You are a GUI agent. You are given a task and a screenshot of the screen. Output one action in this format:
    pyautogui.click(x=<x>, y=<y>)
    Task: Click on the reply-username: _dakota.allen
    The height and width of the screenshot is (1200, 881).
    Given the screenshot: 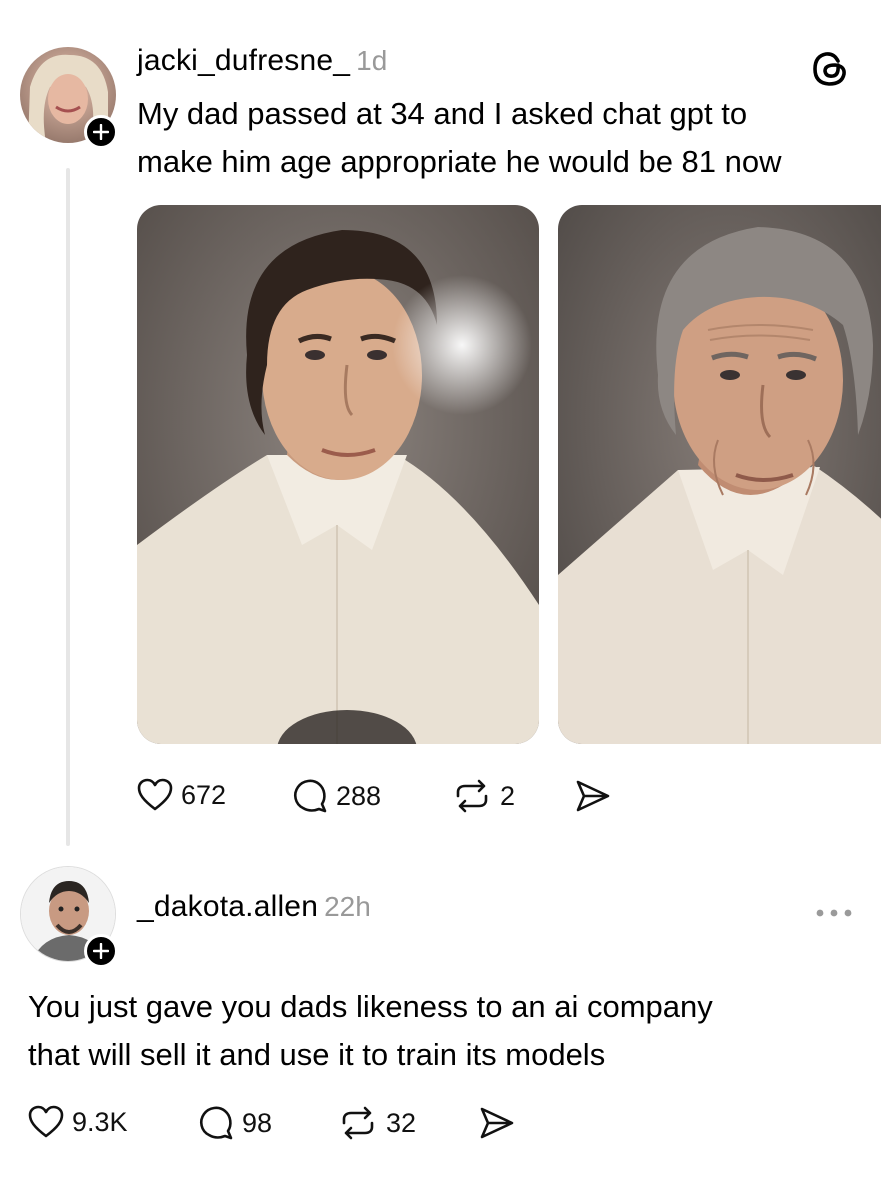 What is the action you would take?
    pyautogui.click(x=227, y=907)
    